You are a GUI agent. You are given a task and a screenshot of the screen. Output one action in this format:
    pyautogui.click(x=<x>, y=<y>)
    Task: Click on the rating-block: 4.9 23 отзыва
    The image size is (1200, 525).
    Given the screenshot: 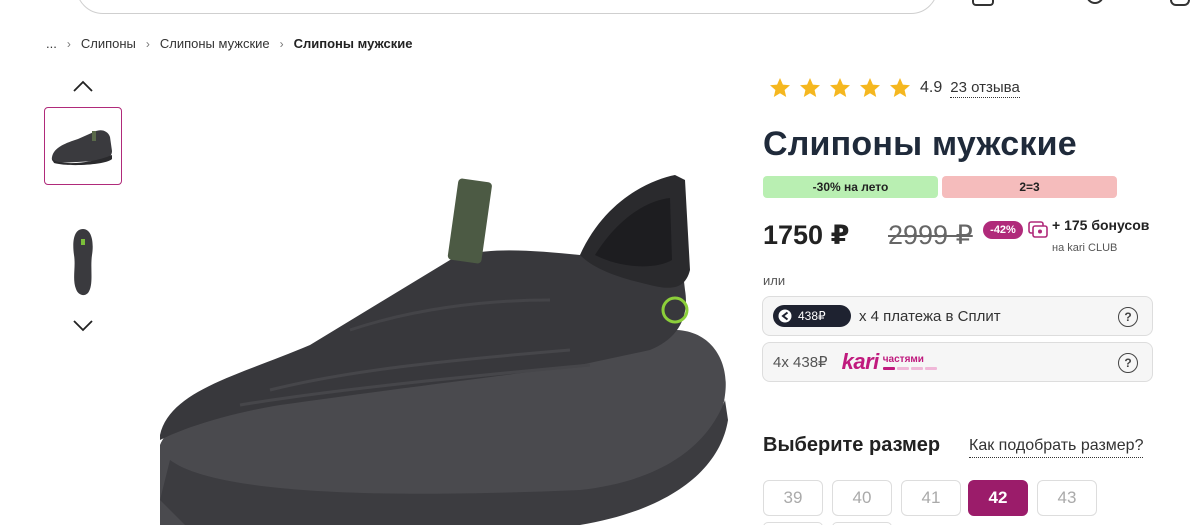 What is the action you would take?
    pyautogui.click(x=894, y=88)
    